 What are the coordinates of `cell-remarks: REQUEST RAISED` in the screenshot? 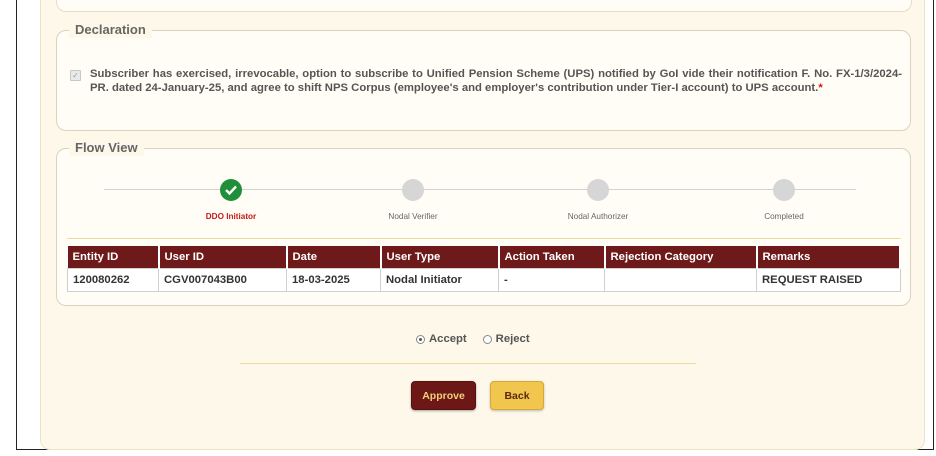 It's located at (828, 280).